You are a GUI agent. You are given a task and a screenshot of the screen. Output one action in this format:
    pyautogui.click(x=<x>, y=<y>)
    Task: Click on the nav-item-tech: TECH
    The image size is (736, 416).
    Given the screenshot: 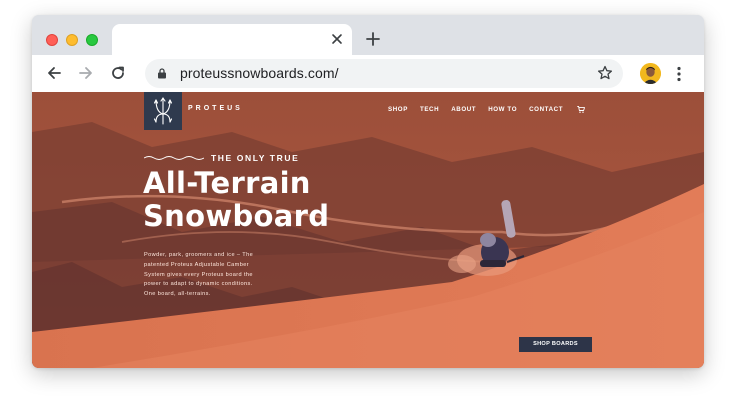 What is the action you would take?
    pyautogui.click(x=429, y=109)
    